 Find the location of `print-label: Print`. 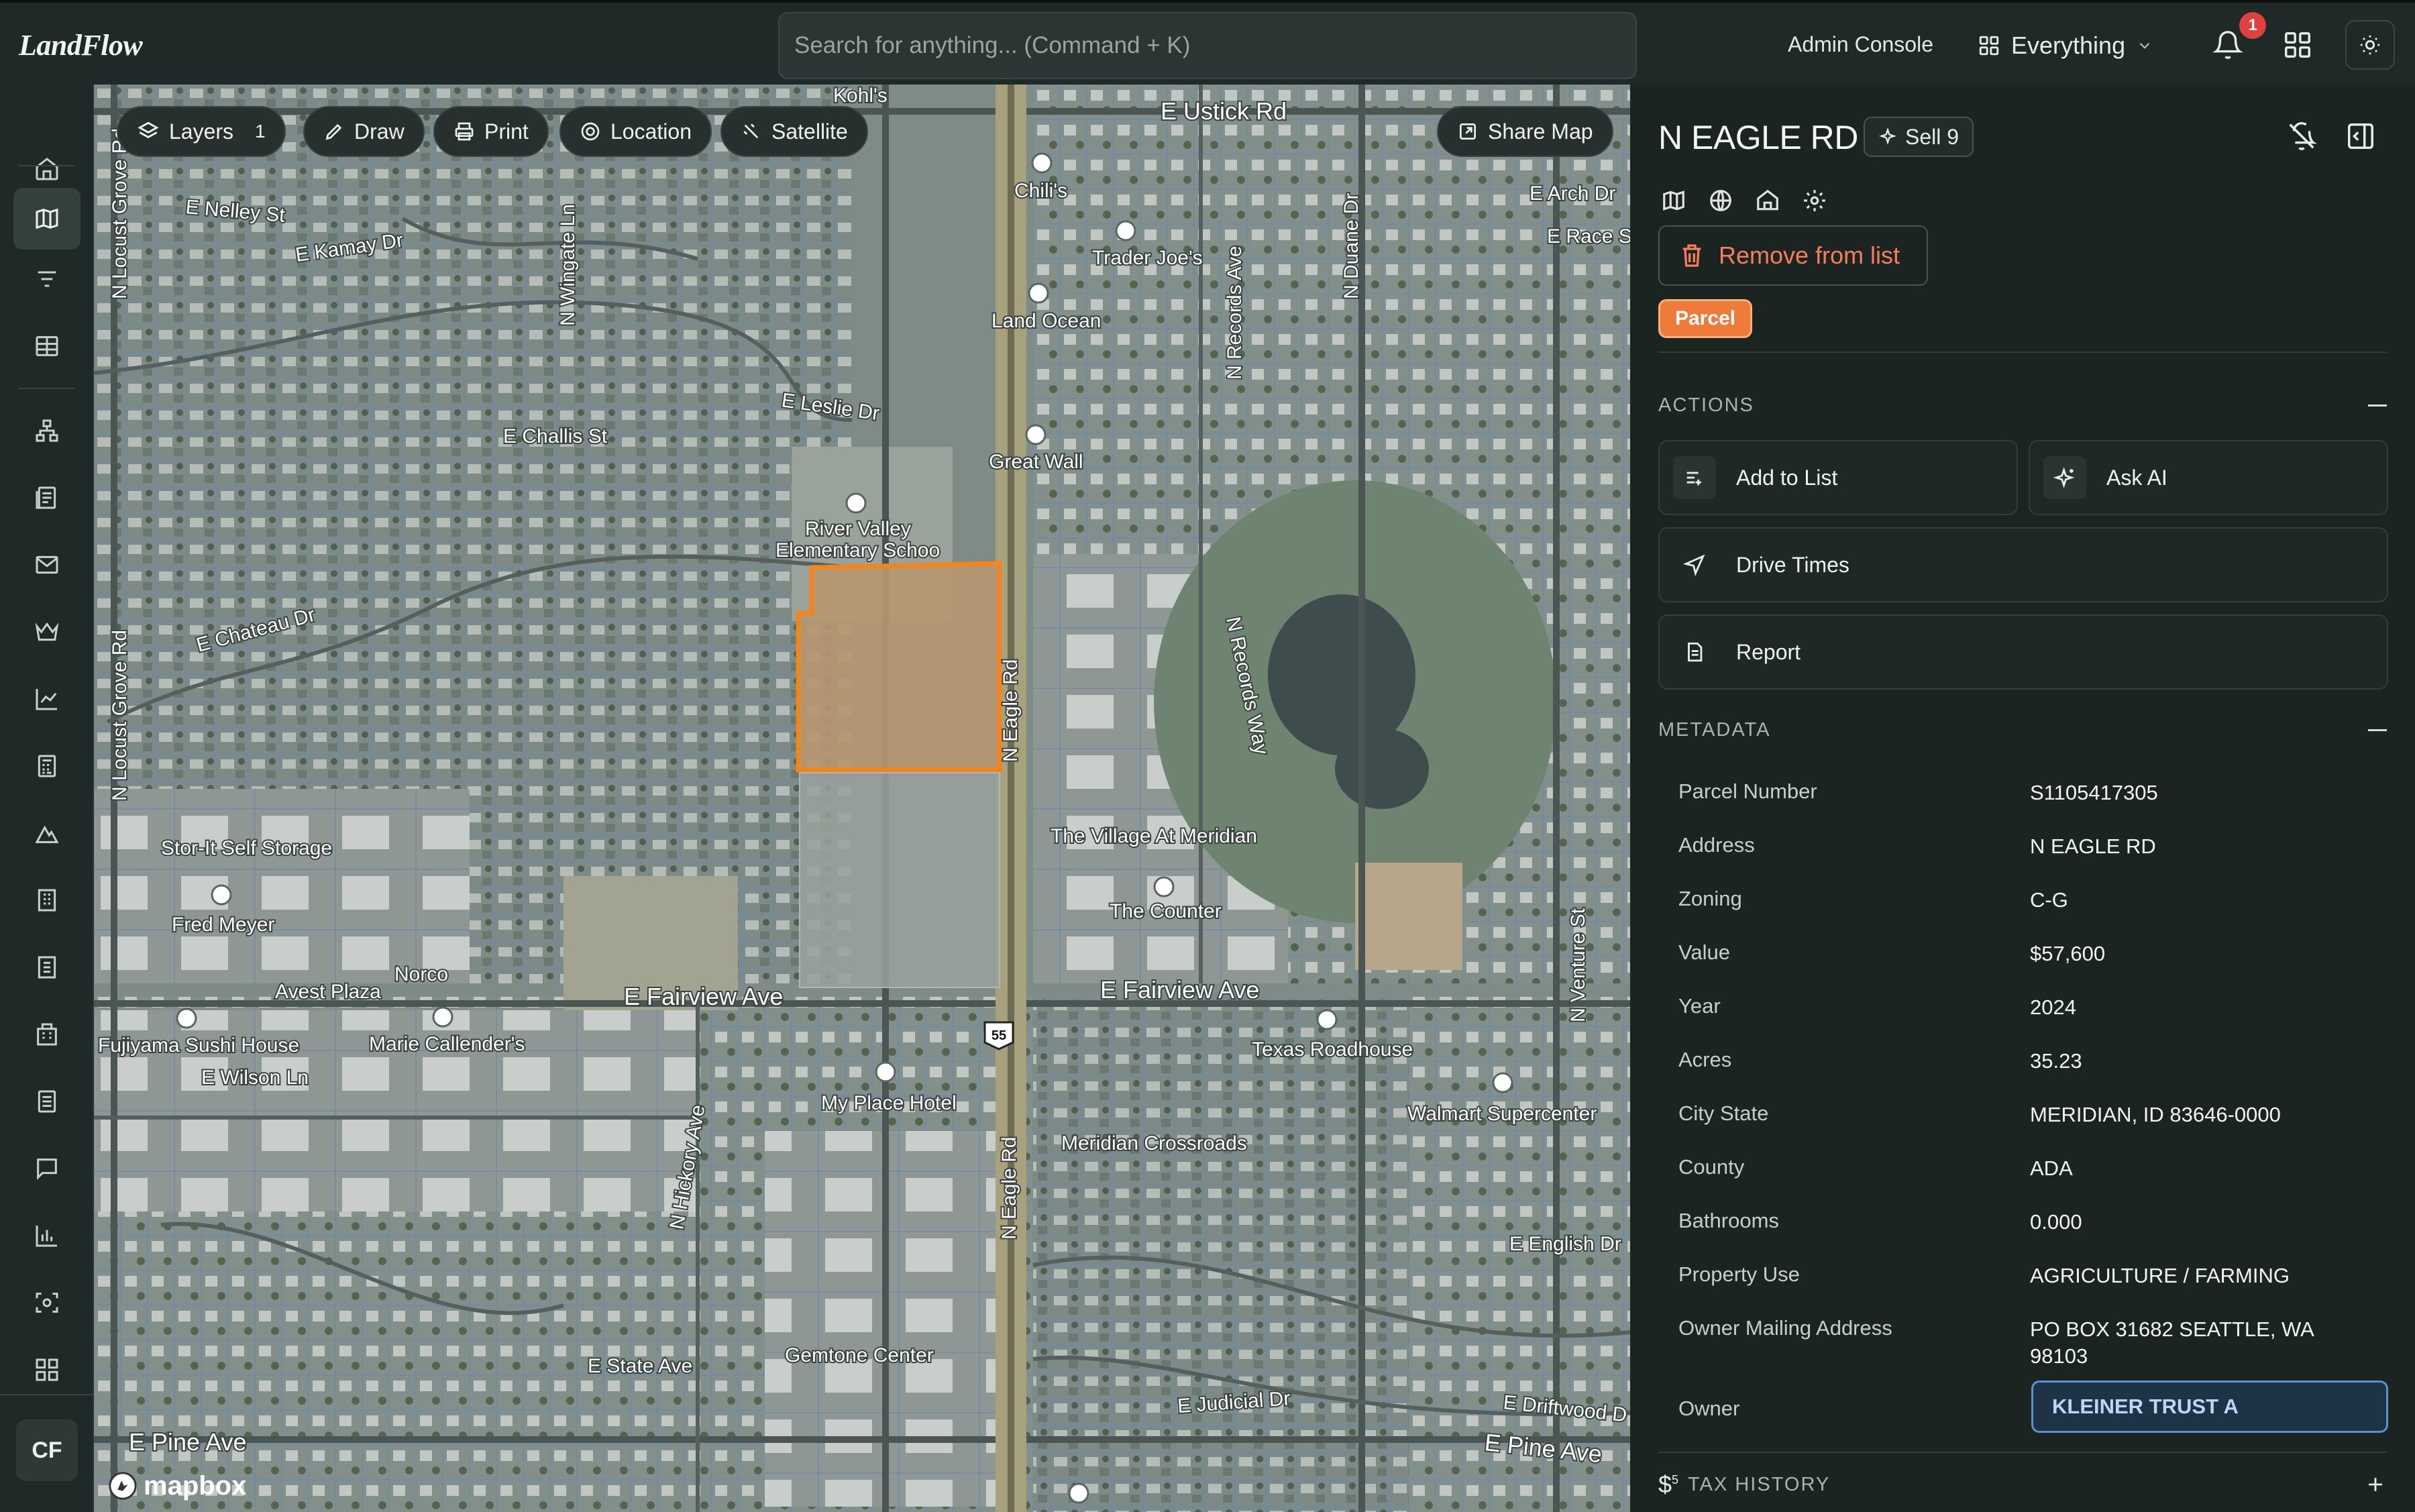

print-label: Print is located at coordinates (506, 131).